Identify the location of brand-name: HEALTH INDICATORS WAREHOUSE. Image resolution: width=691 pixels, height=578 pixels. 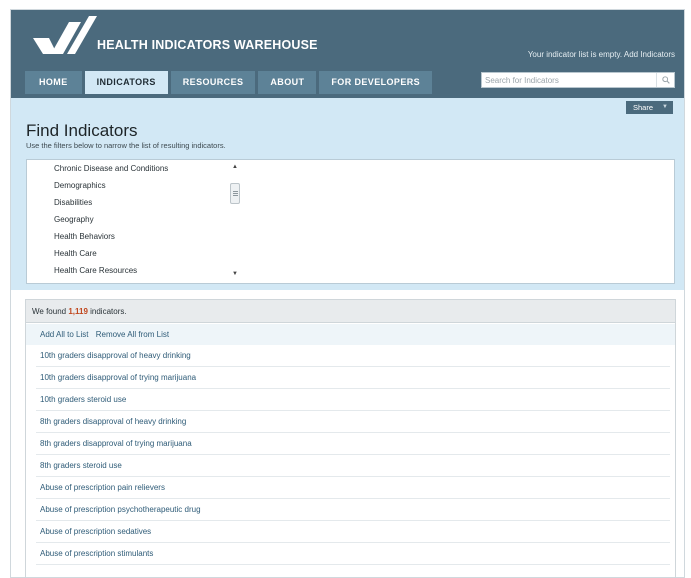
(207, 45).